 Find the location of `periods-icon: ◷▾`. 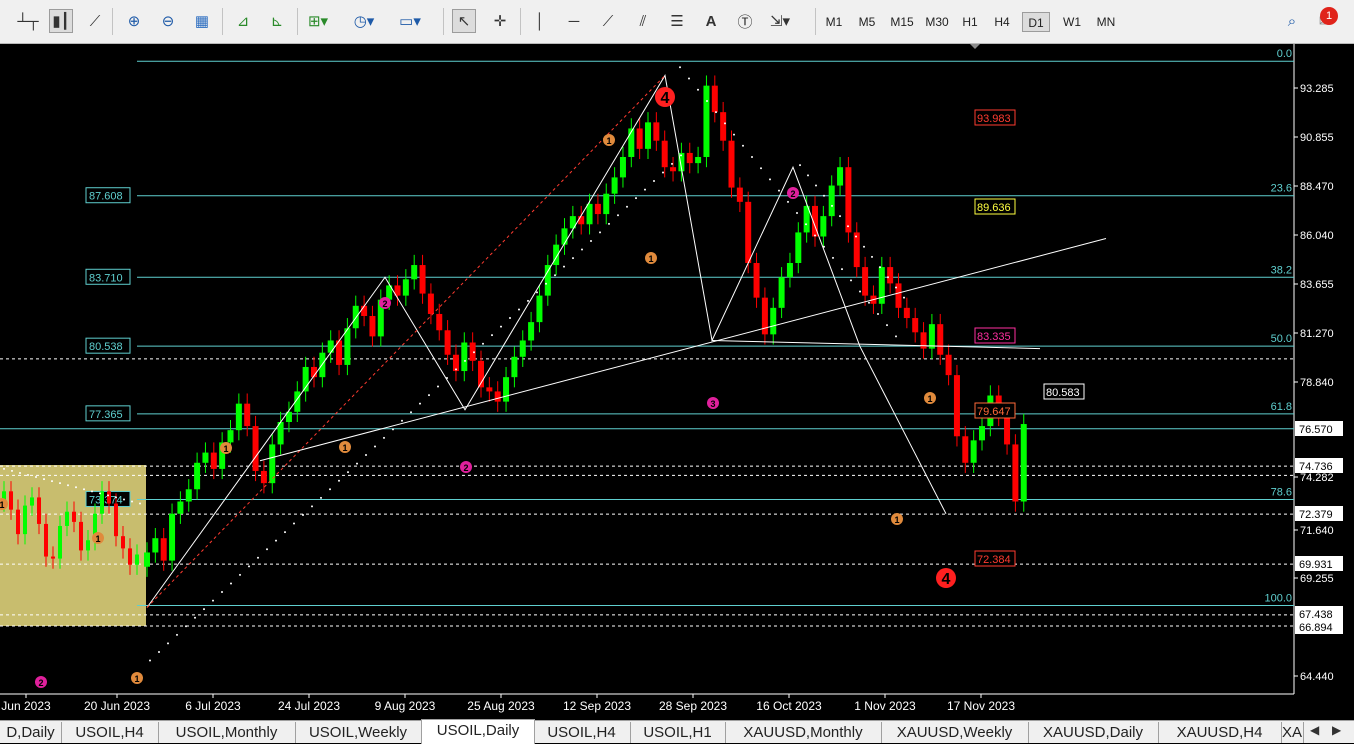

periods-icon: ◷▾ is located at coordinates (364, 21).